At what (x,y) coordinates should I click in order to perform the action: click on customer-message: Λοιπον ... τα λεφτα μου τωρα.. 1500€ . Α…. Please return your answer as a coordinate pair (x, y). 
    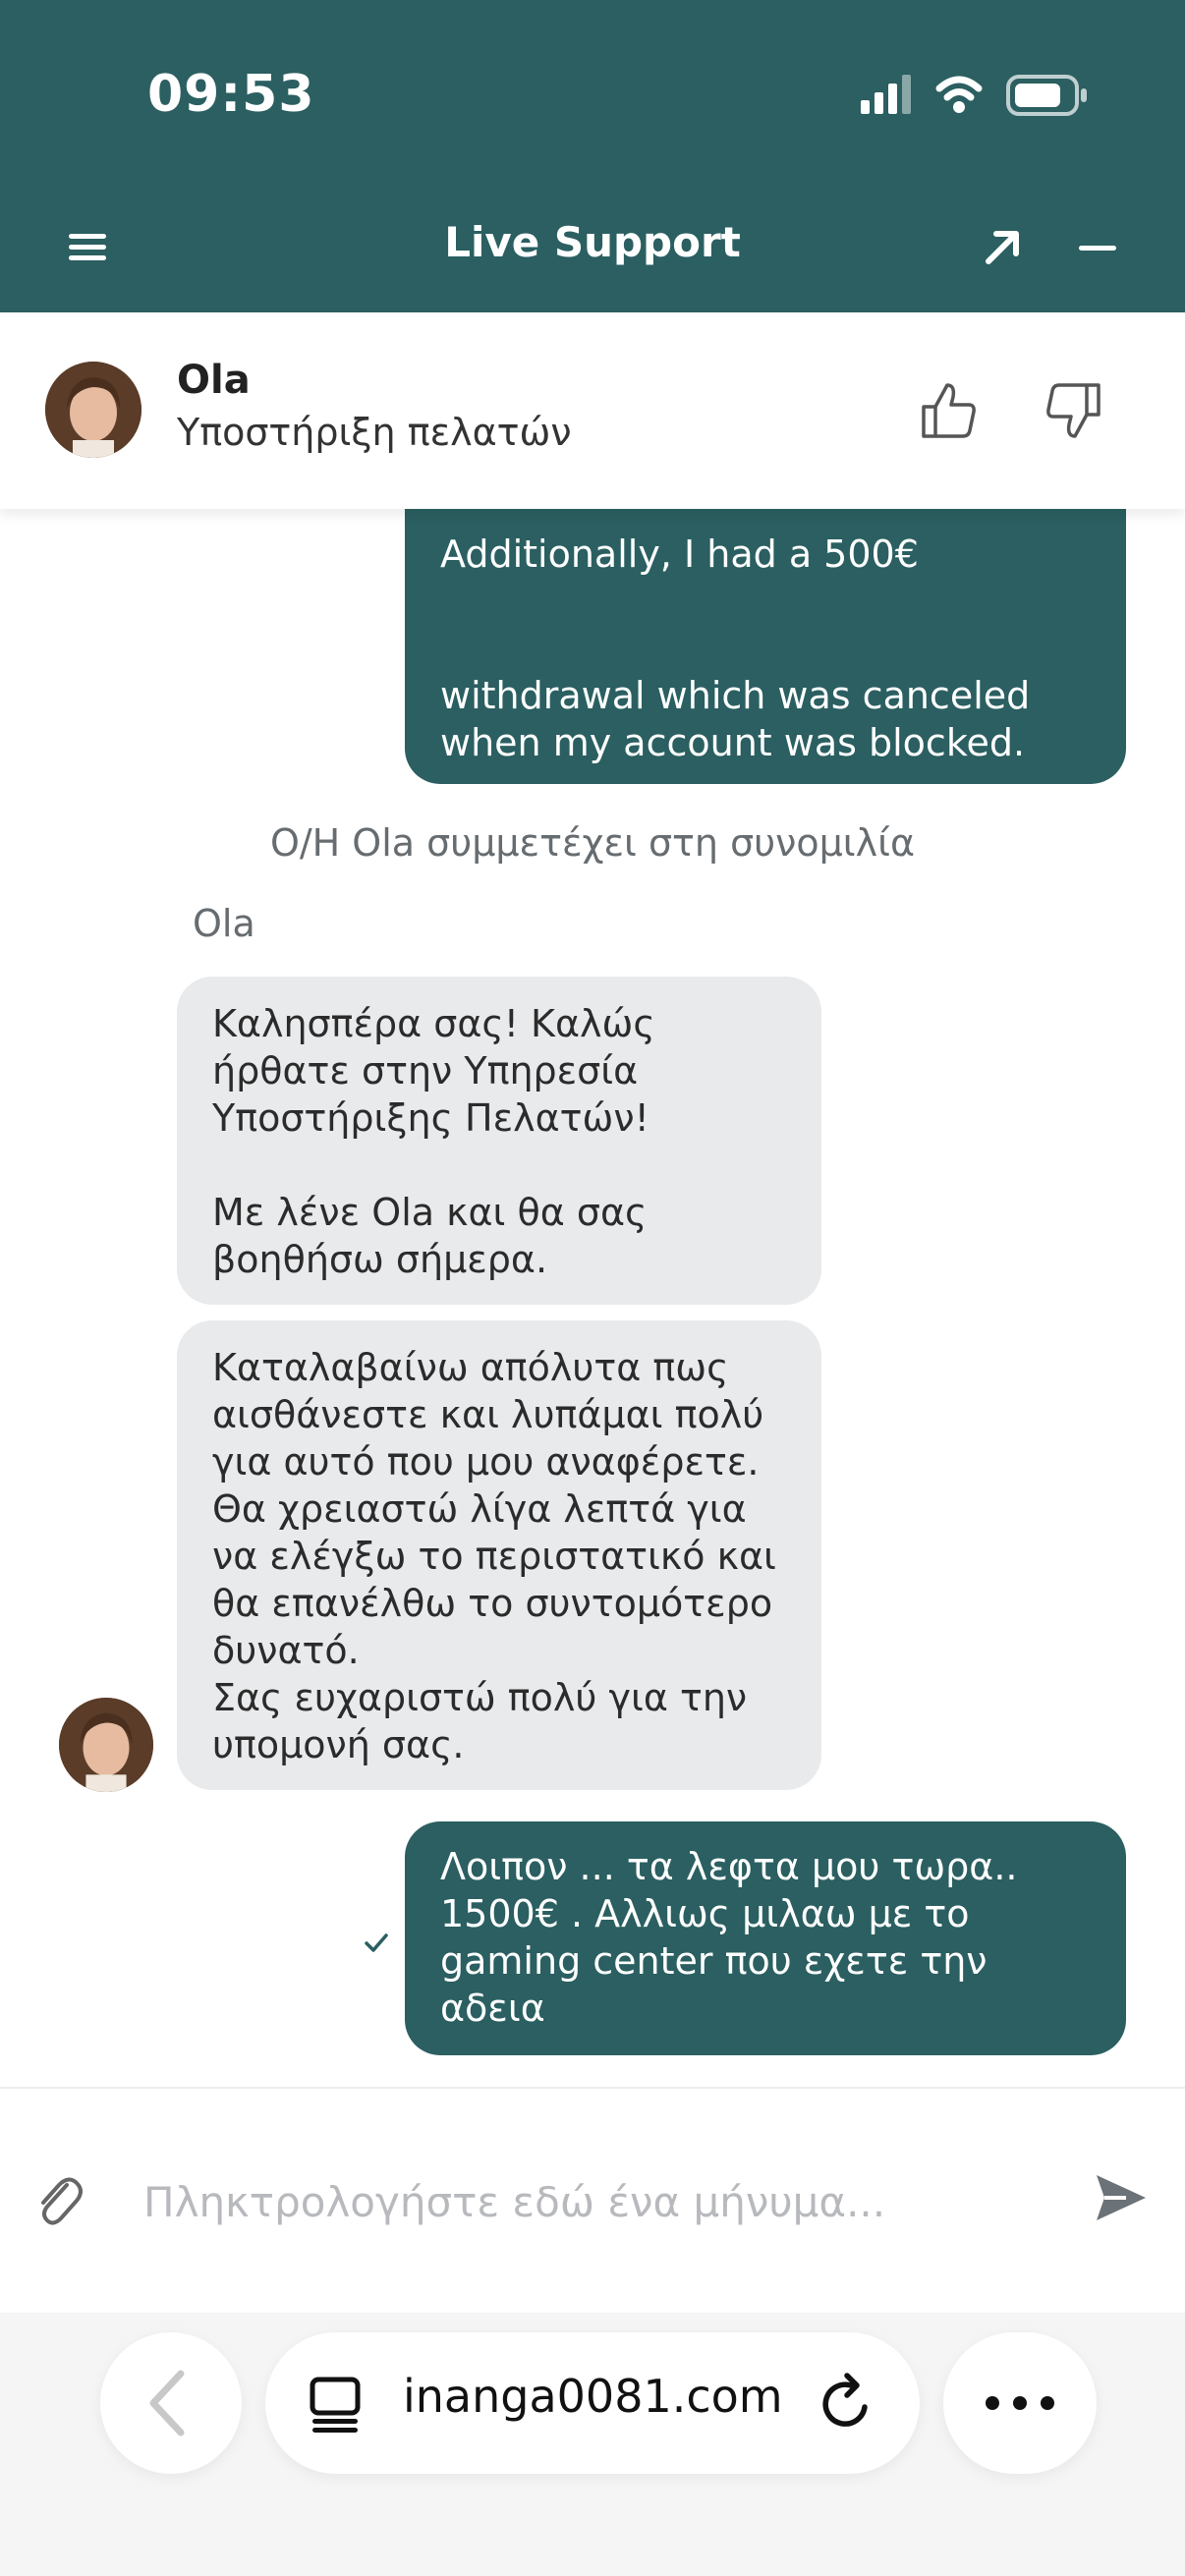
    Looking at the image, I should click on (766, 1938).